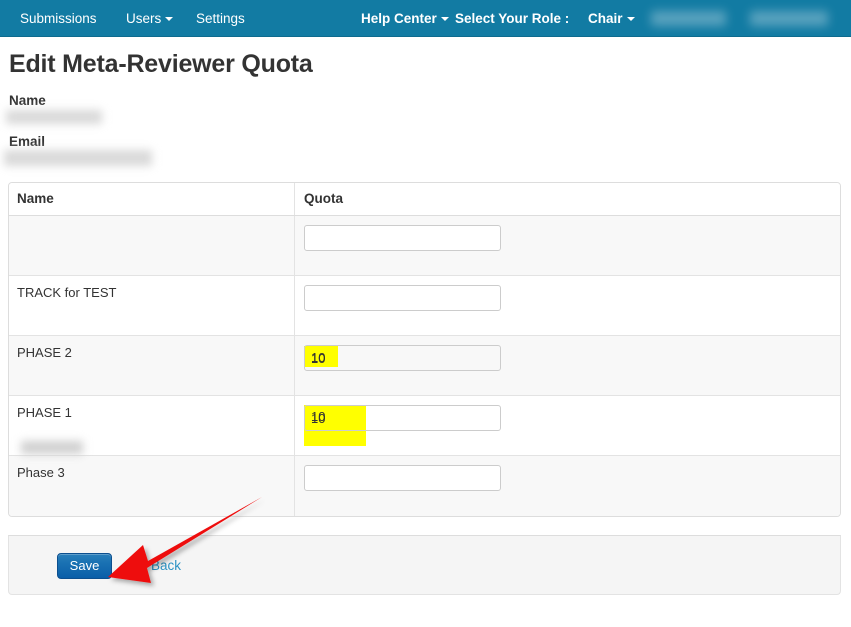  I want to click on save-button: Save, so click(84, 566).